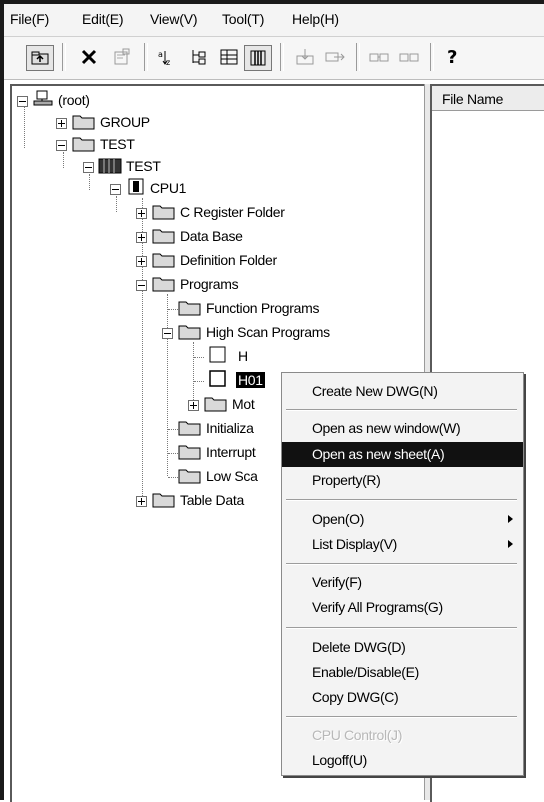  I want to click on tree-label: Mot, so click(243, 404).